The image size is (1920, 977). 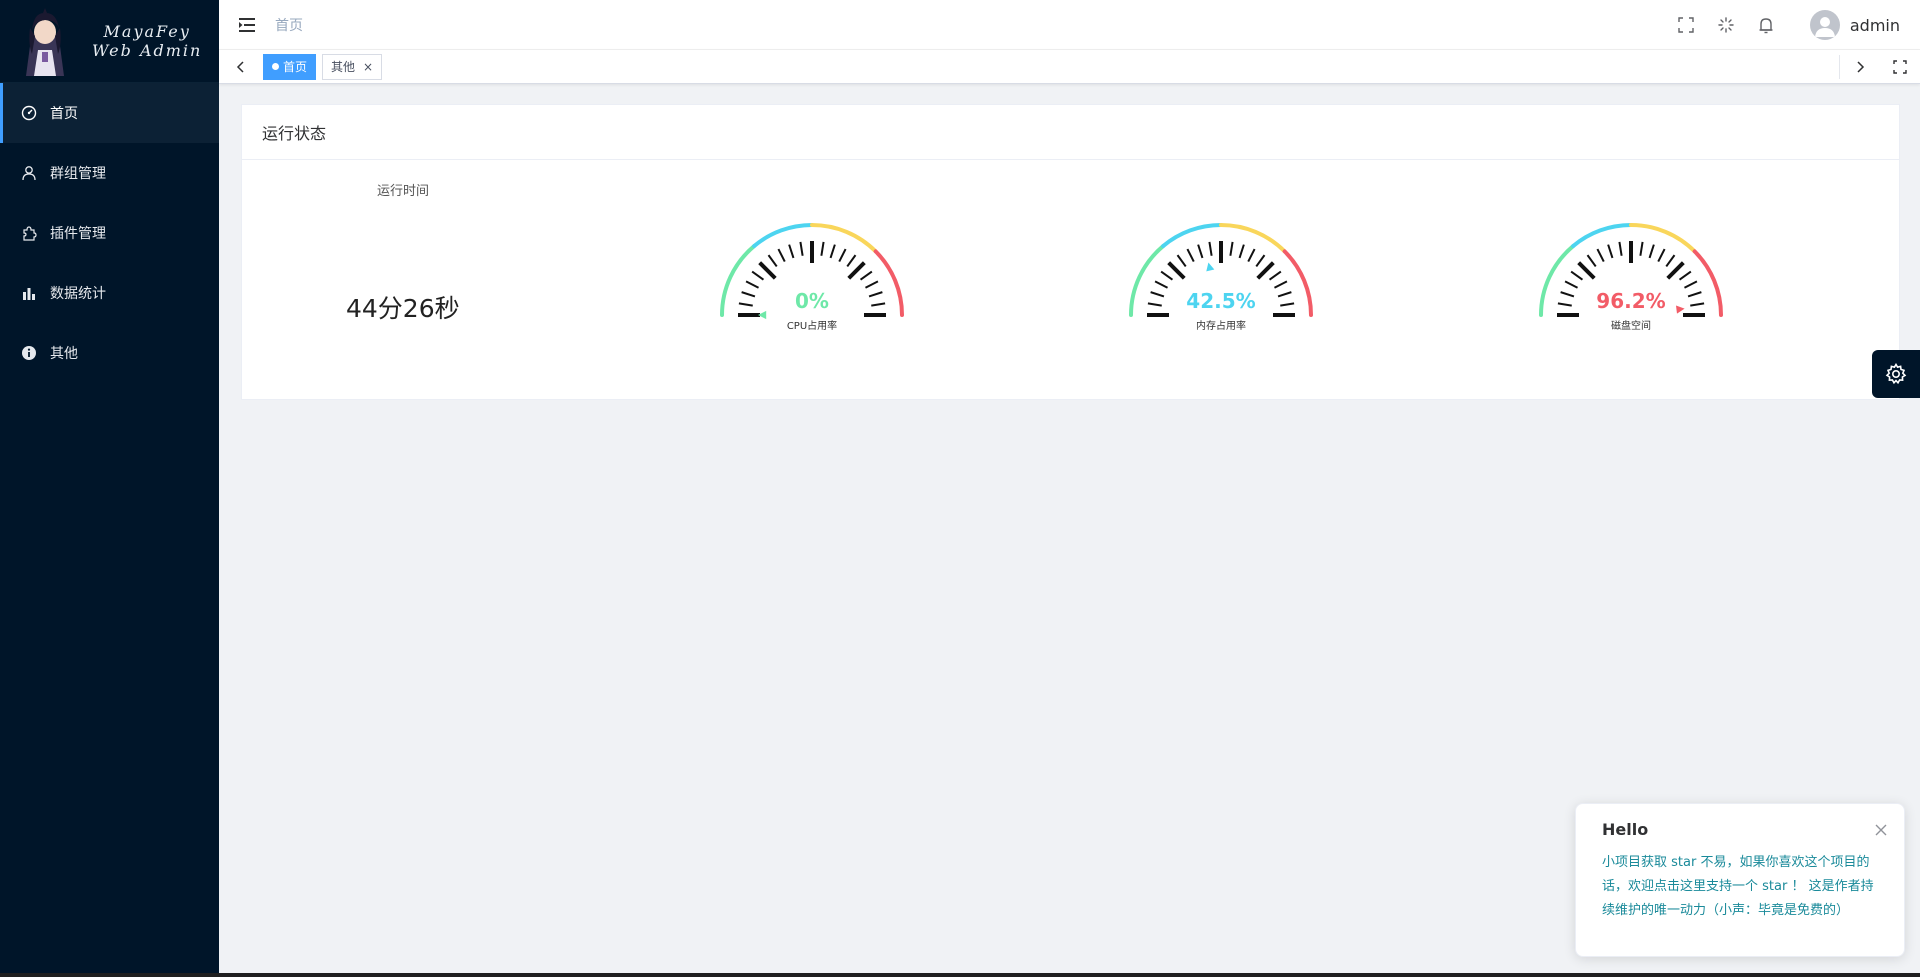 What do you see at coordinates (109, 113) in the screenshot?
I see `sidebar-item-home: 首页` at bounding box center [109, 113].